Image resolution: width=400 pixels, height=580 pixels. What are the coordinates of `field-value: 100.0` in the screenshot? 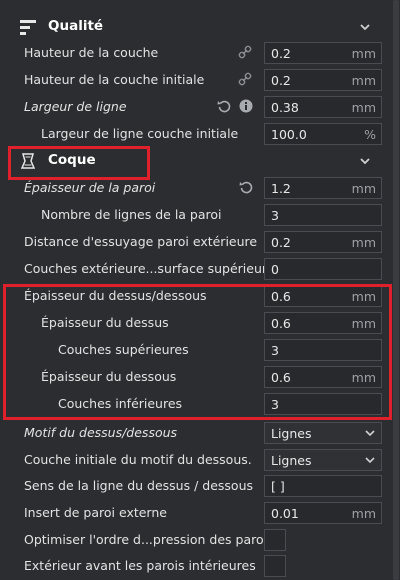 It's located at (289, 134).